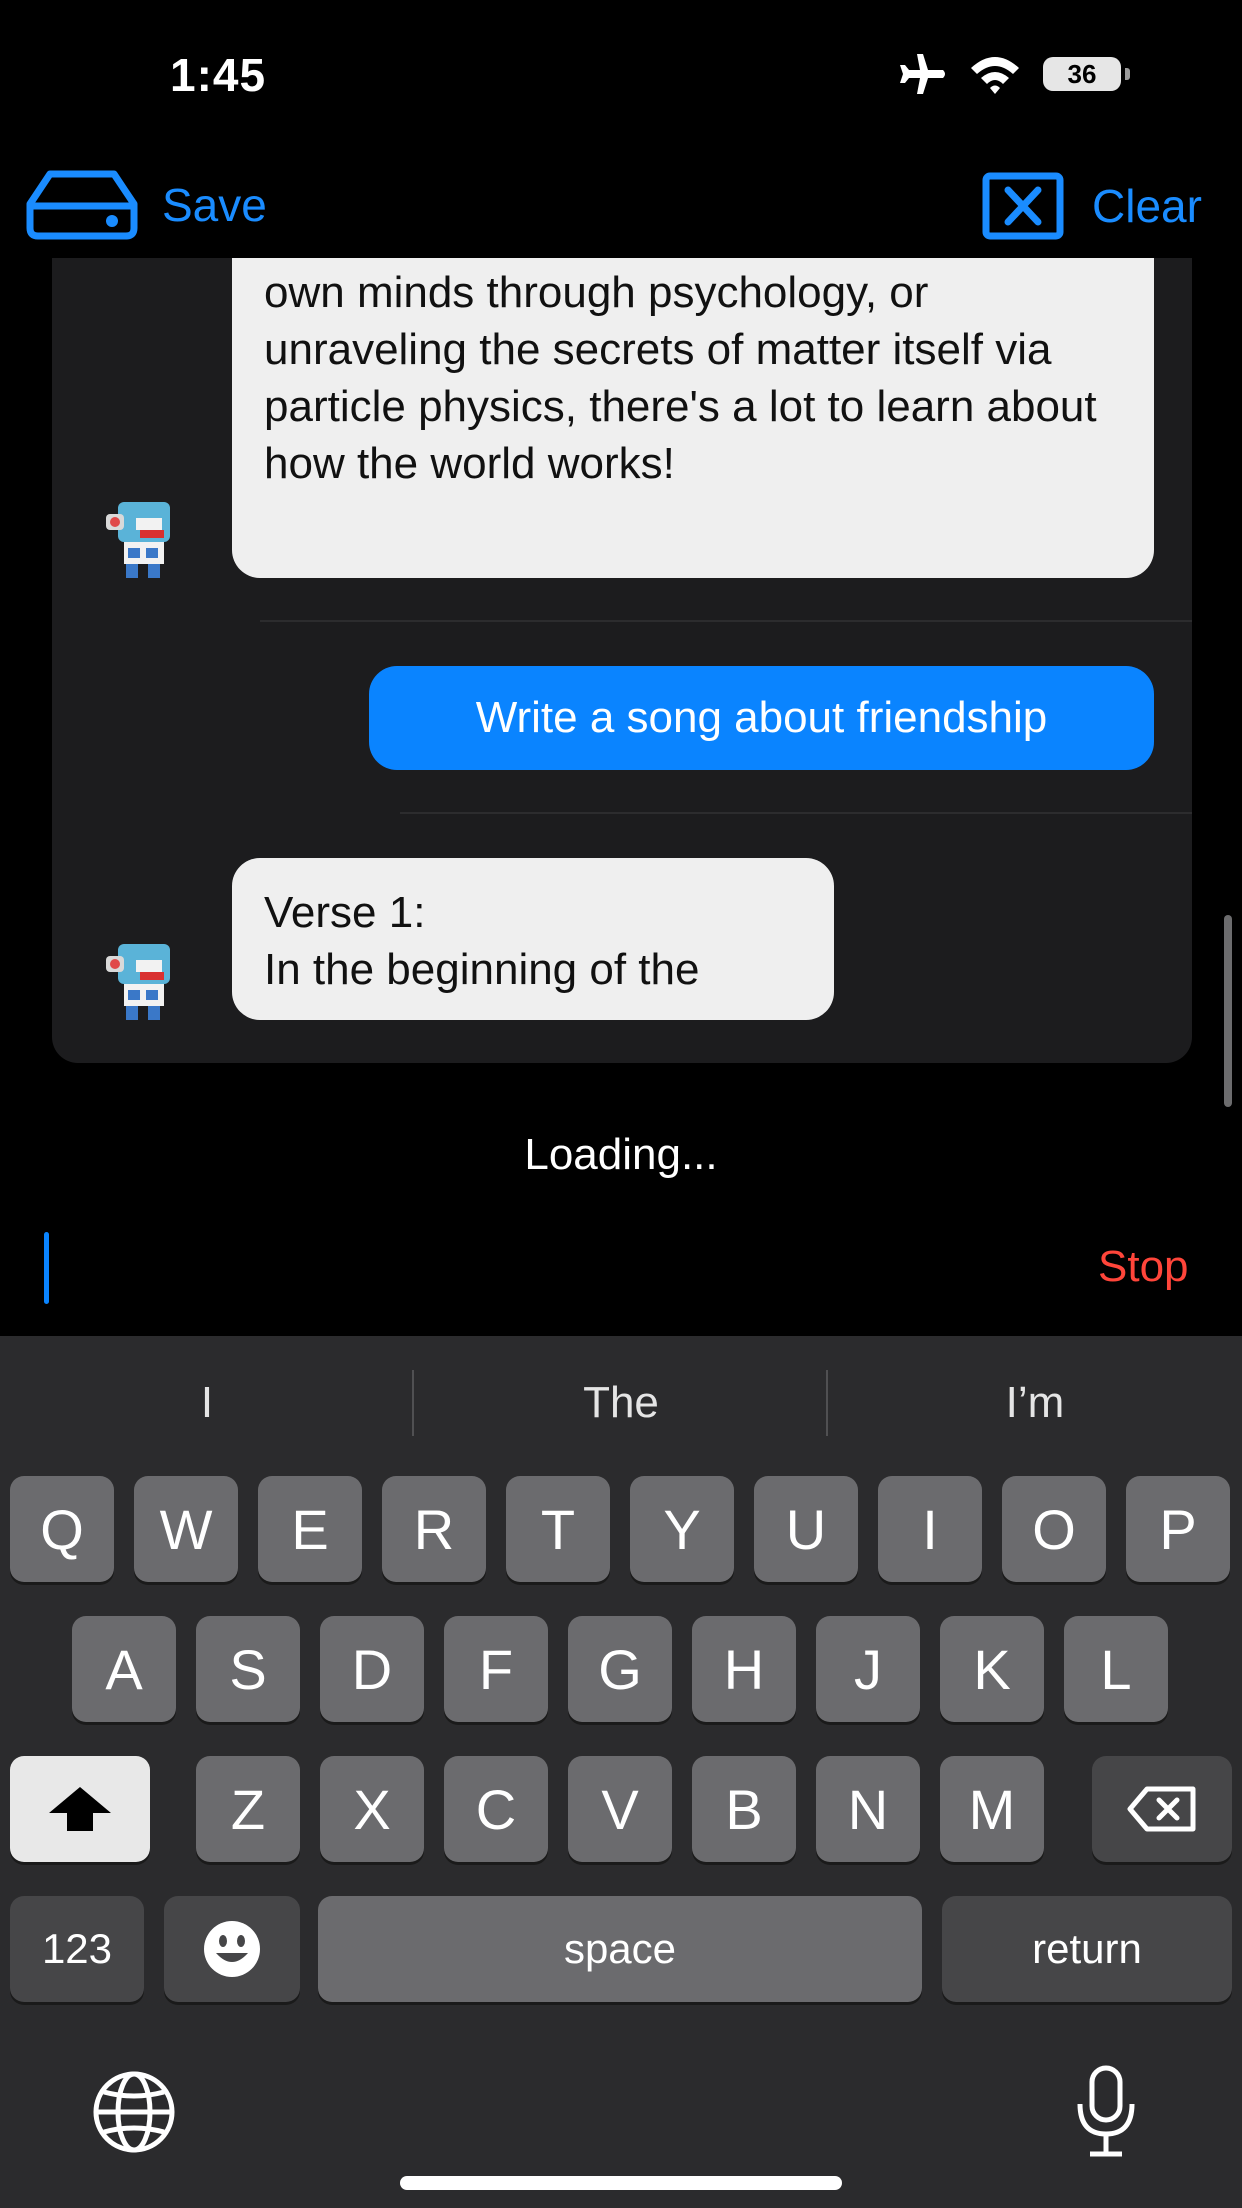  Describe the element at coordinates (1087, 1949) in the screenshot. I see `return-key: return` at that location.